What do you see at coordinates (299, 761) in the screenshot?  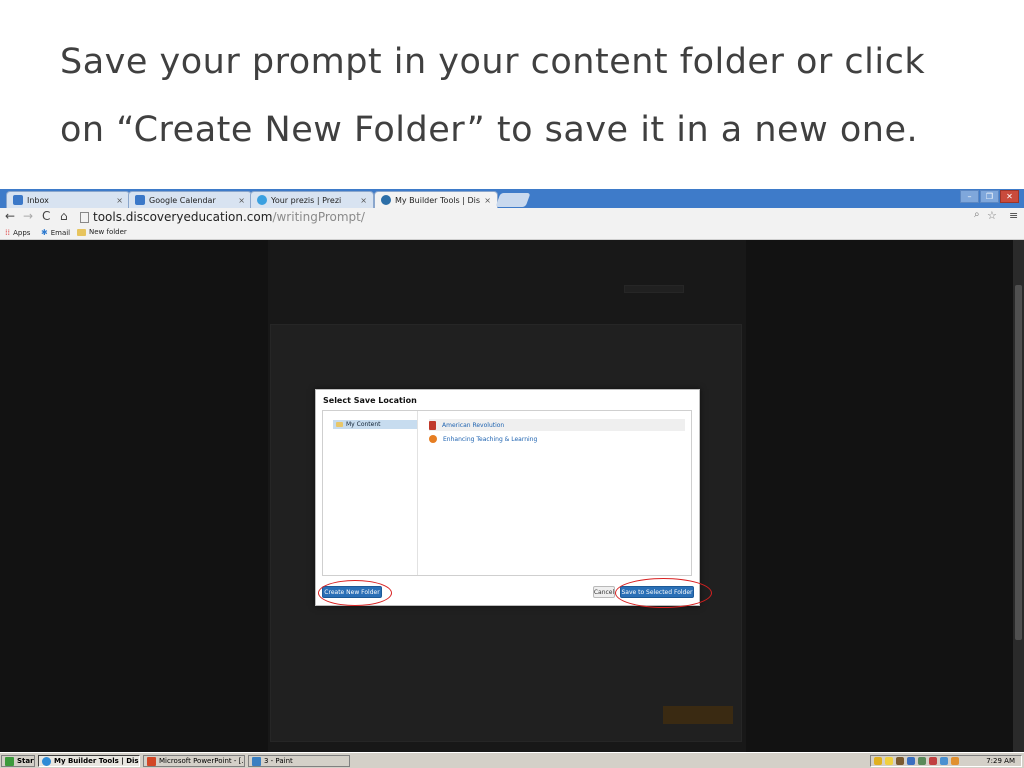 I see `taskbar-item-paint: 3 - Paint` at bounding box center [299, 761].